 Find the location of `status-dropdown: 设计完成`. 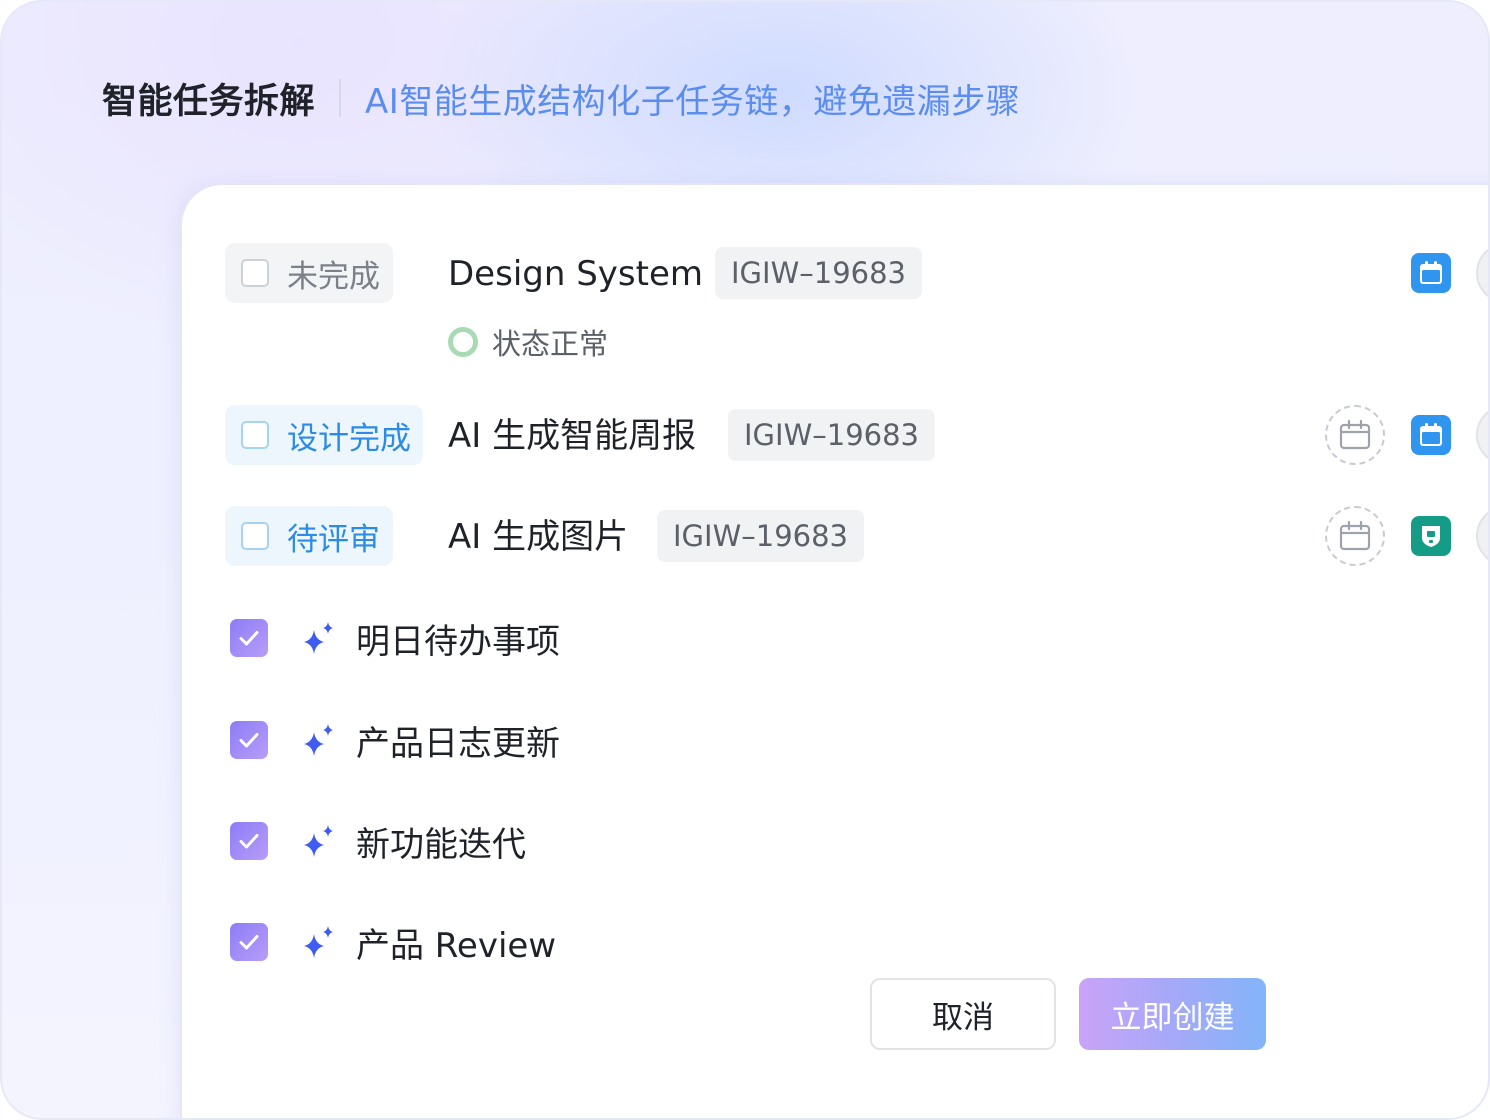

status-dropdown: 设计完成 is located at coordinates (324, 435).